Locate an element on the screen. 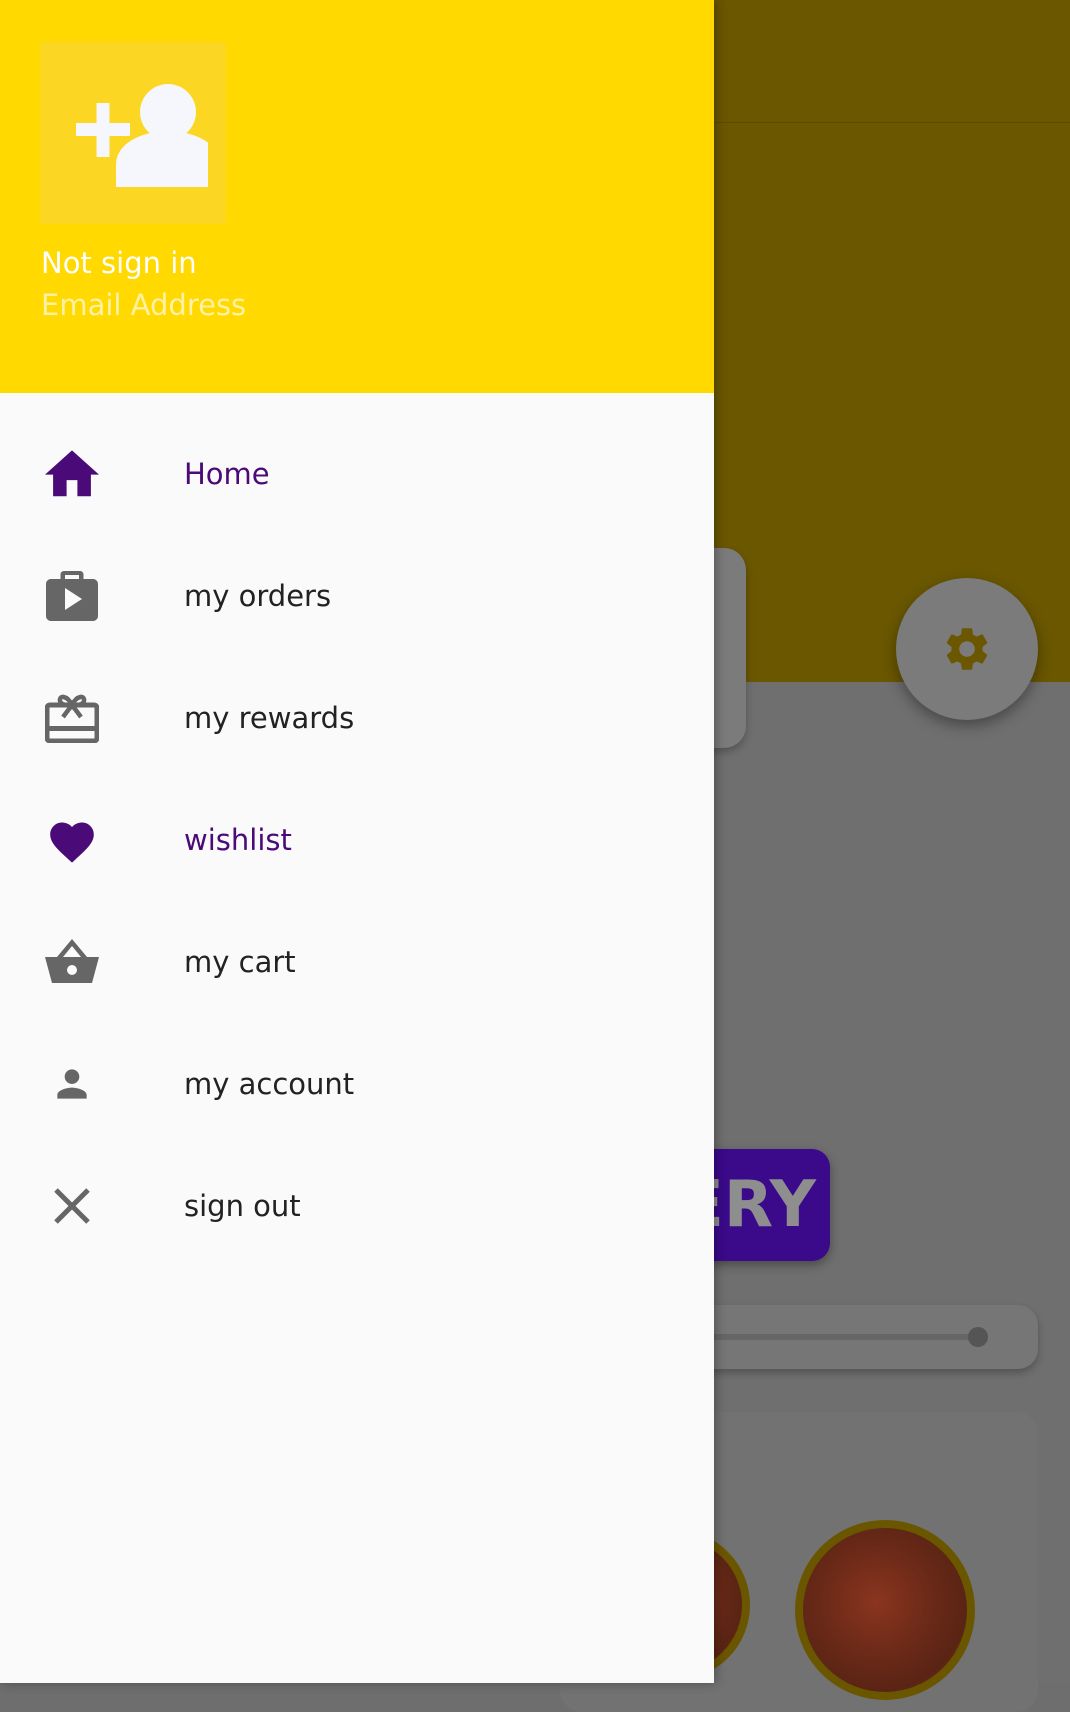 This screenshot has height=1712, width=1070. home-icon is located at coordinates (72, 474).